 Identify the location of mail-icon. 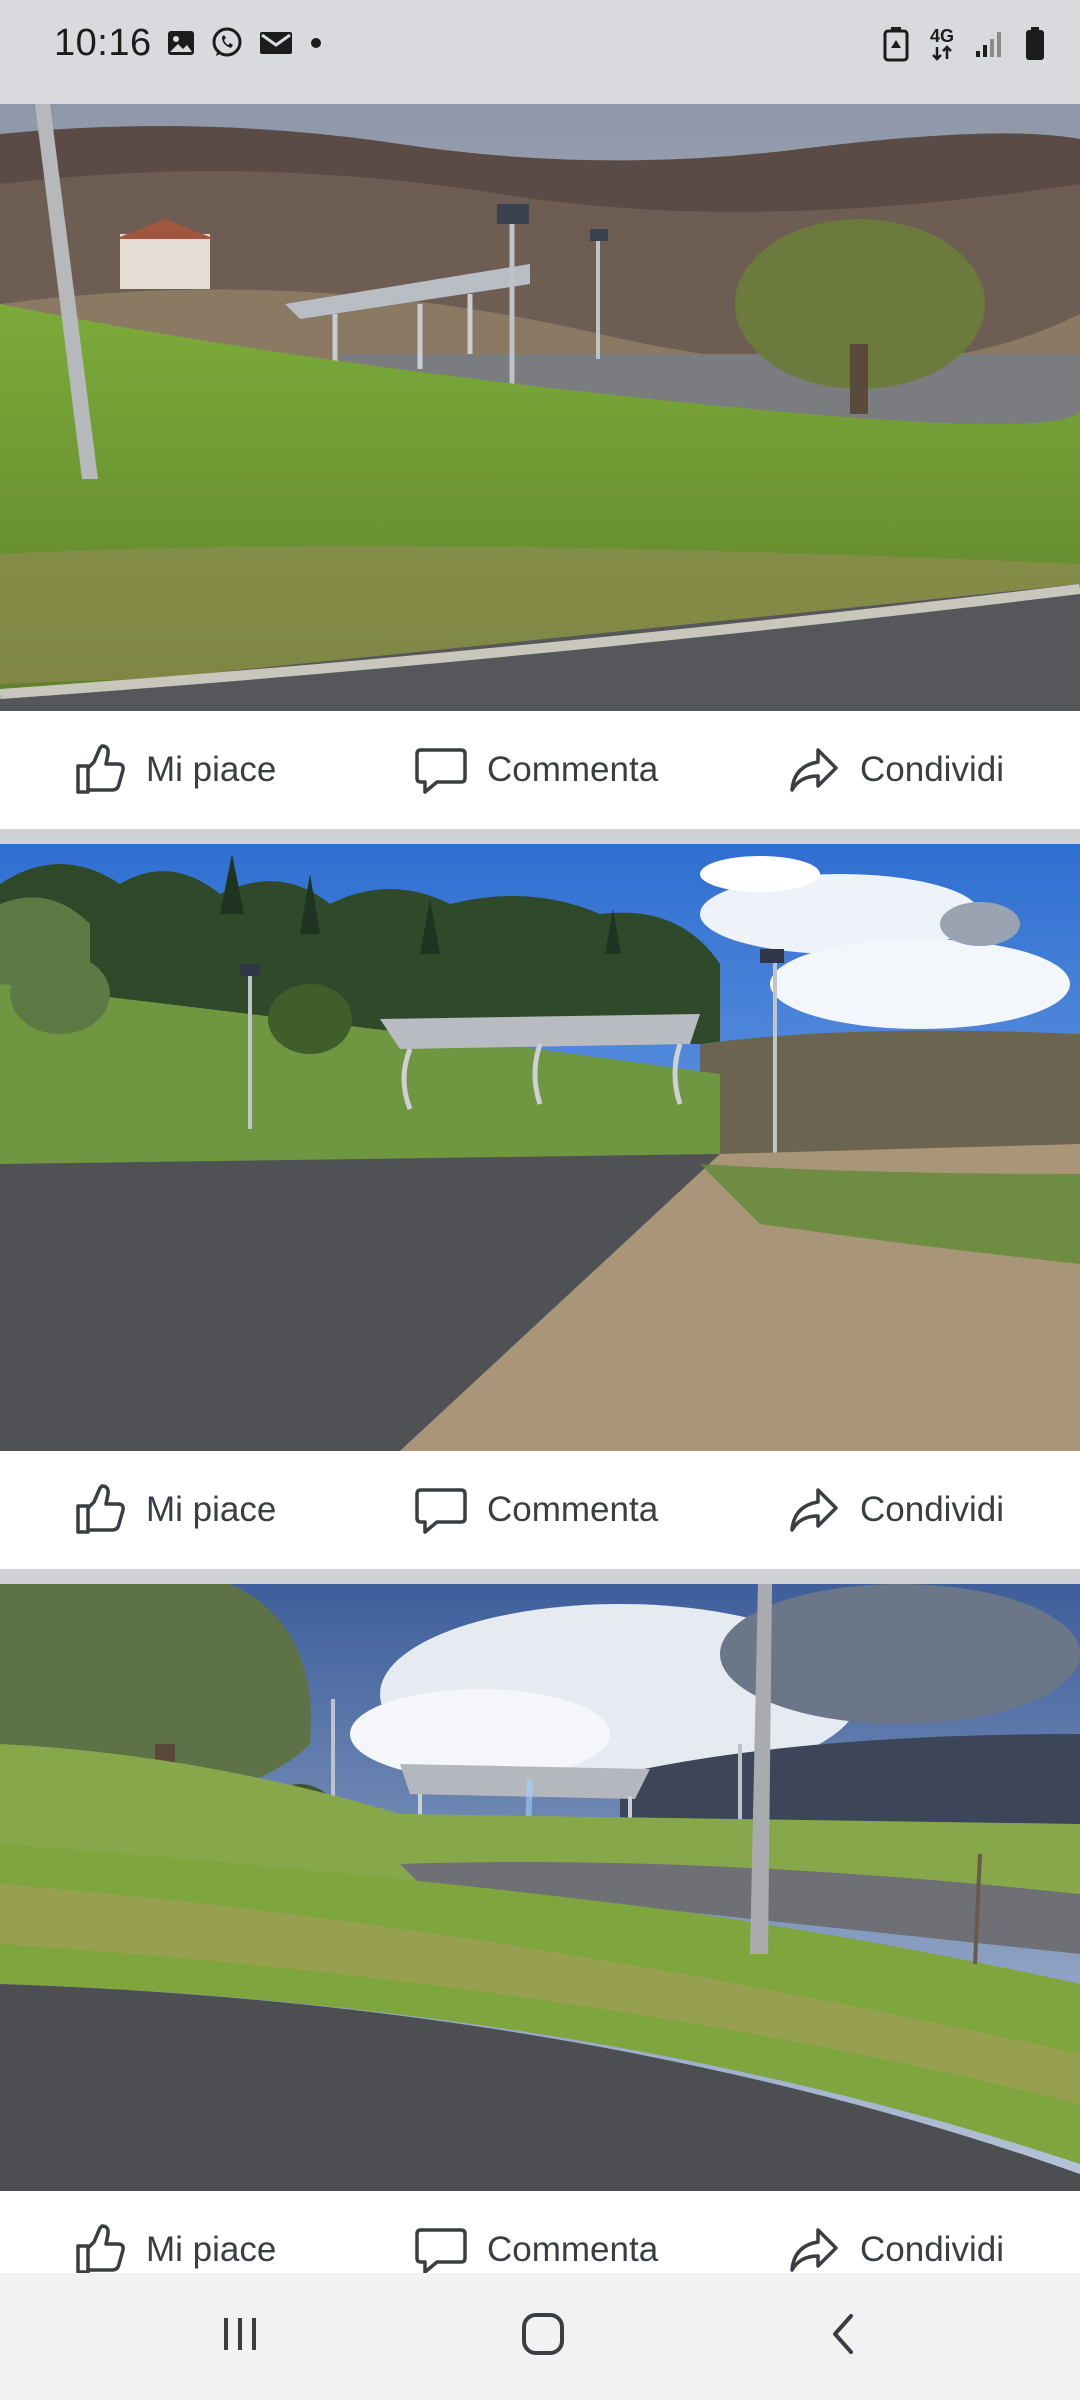
(276, 43).